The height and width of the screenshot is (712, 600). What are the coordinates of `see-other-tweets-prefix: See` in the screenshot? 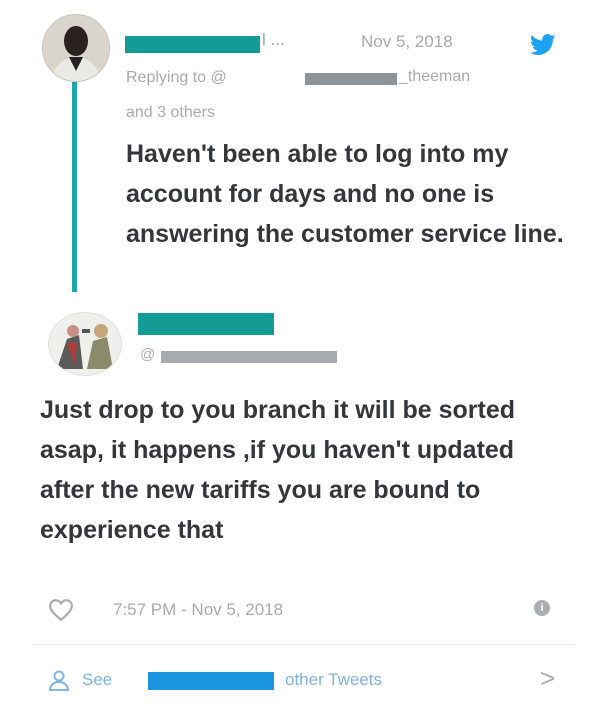 It's located at (97, 680).